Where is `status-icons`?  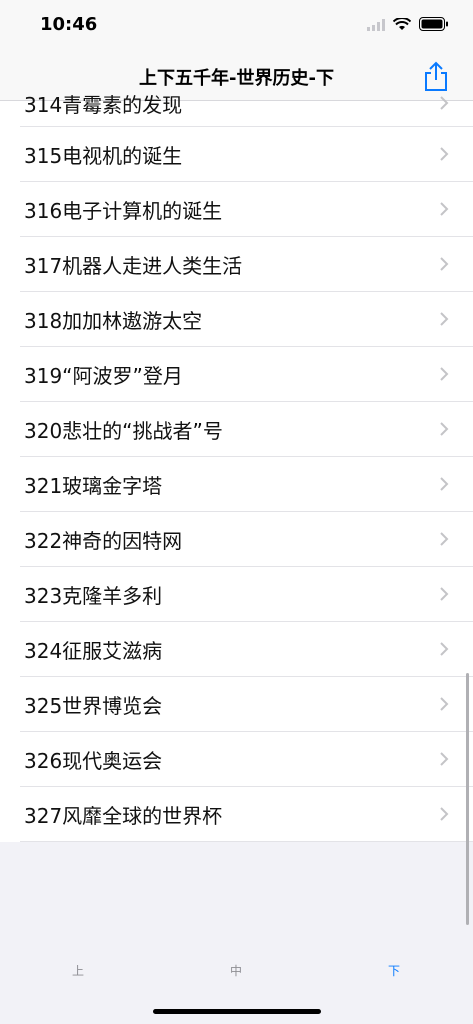 status-icons is located at coordinates (408, 25).